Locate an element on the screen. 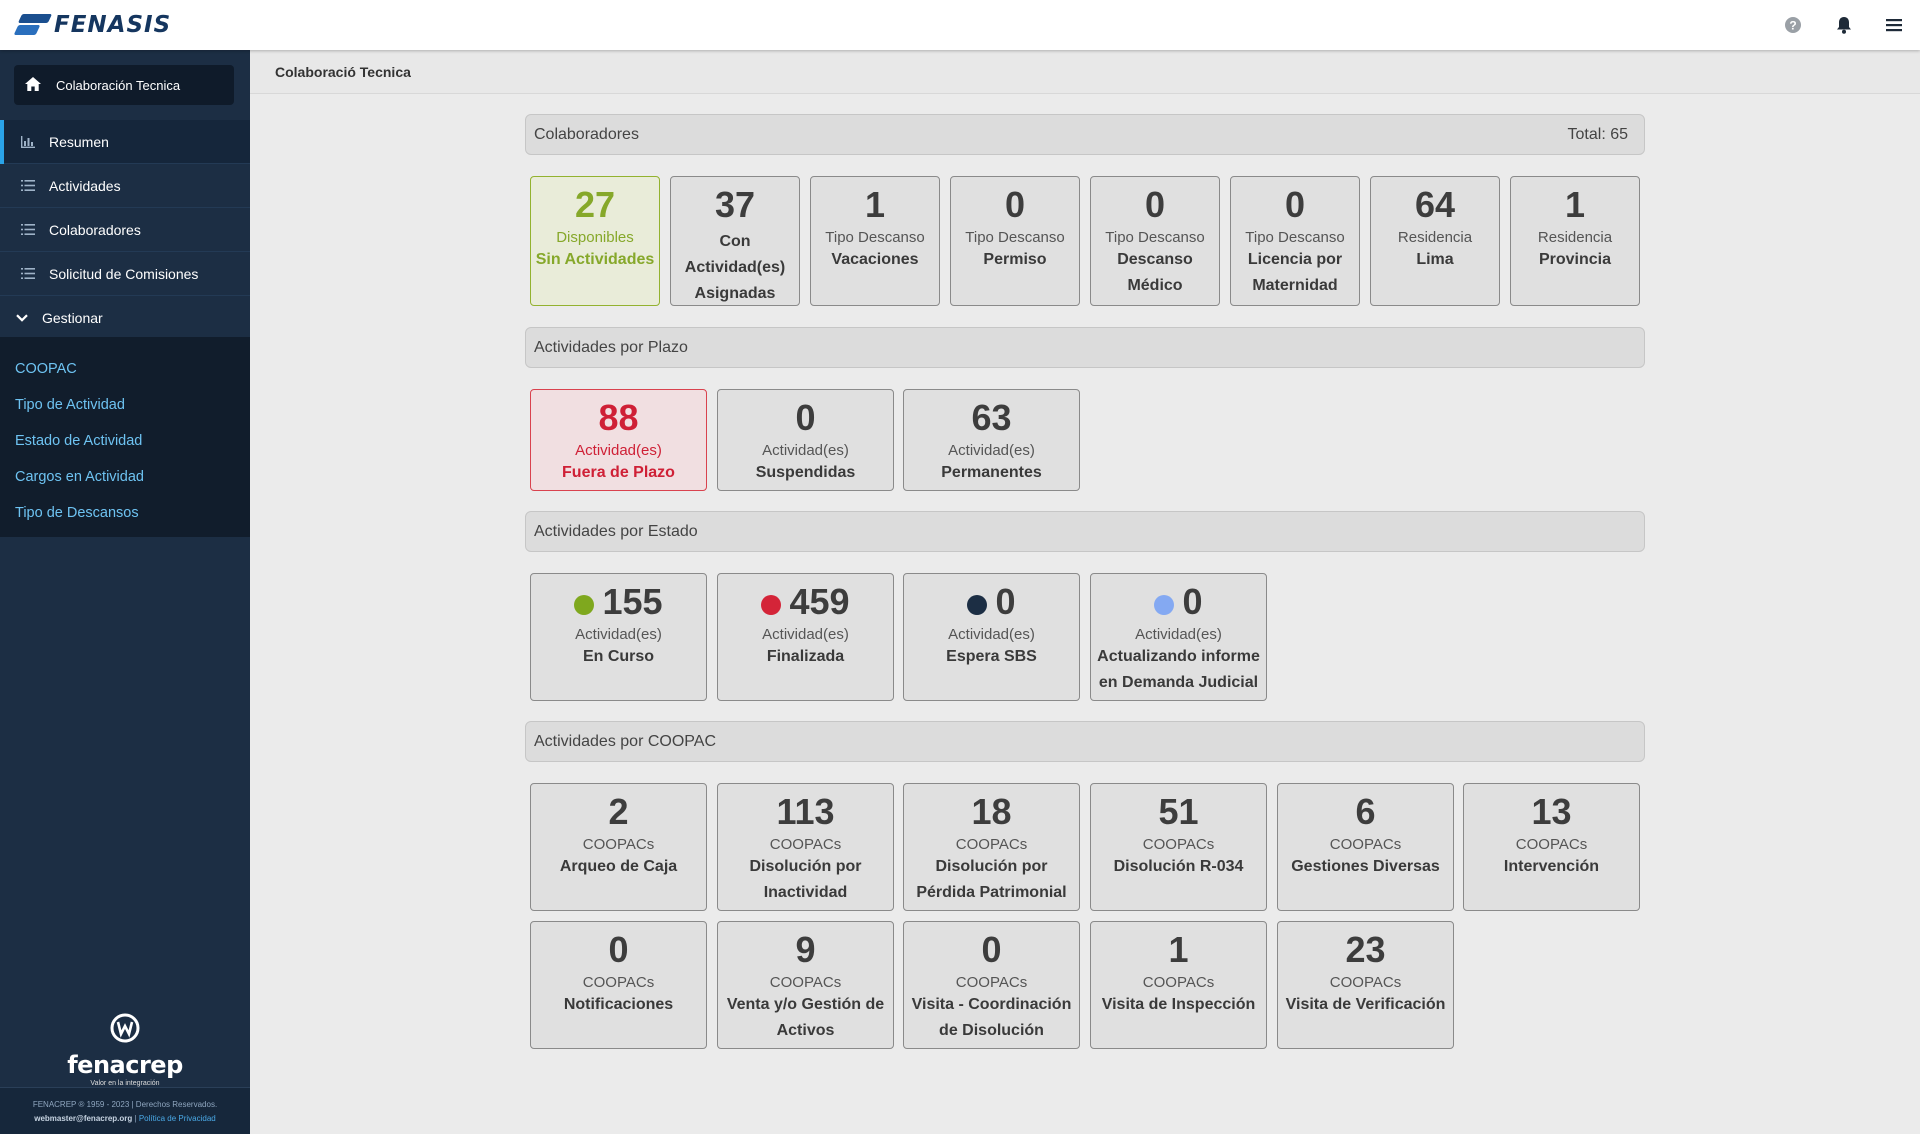 The height and width of the screenshot is (1134, 1920). breadcrumb-title: Colaboració Tecnica is located at coordinates (343, 71).